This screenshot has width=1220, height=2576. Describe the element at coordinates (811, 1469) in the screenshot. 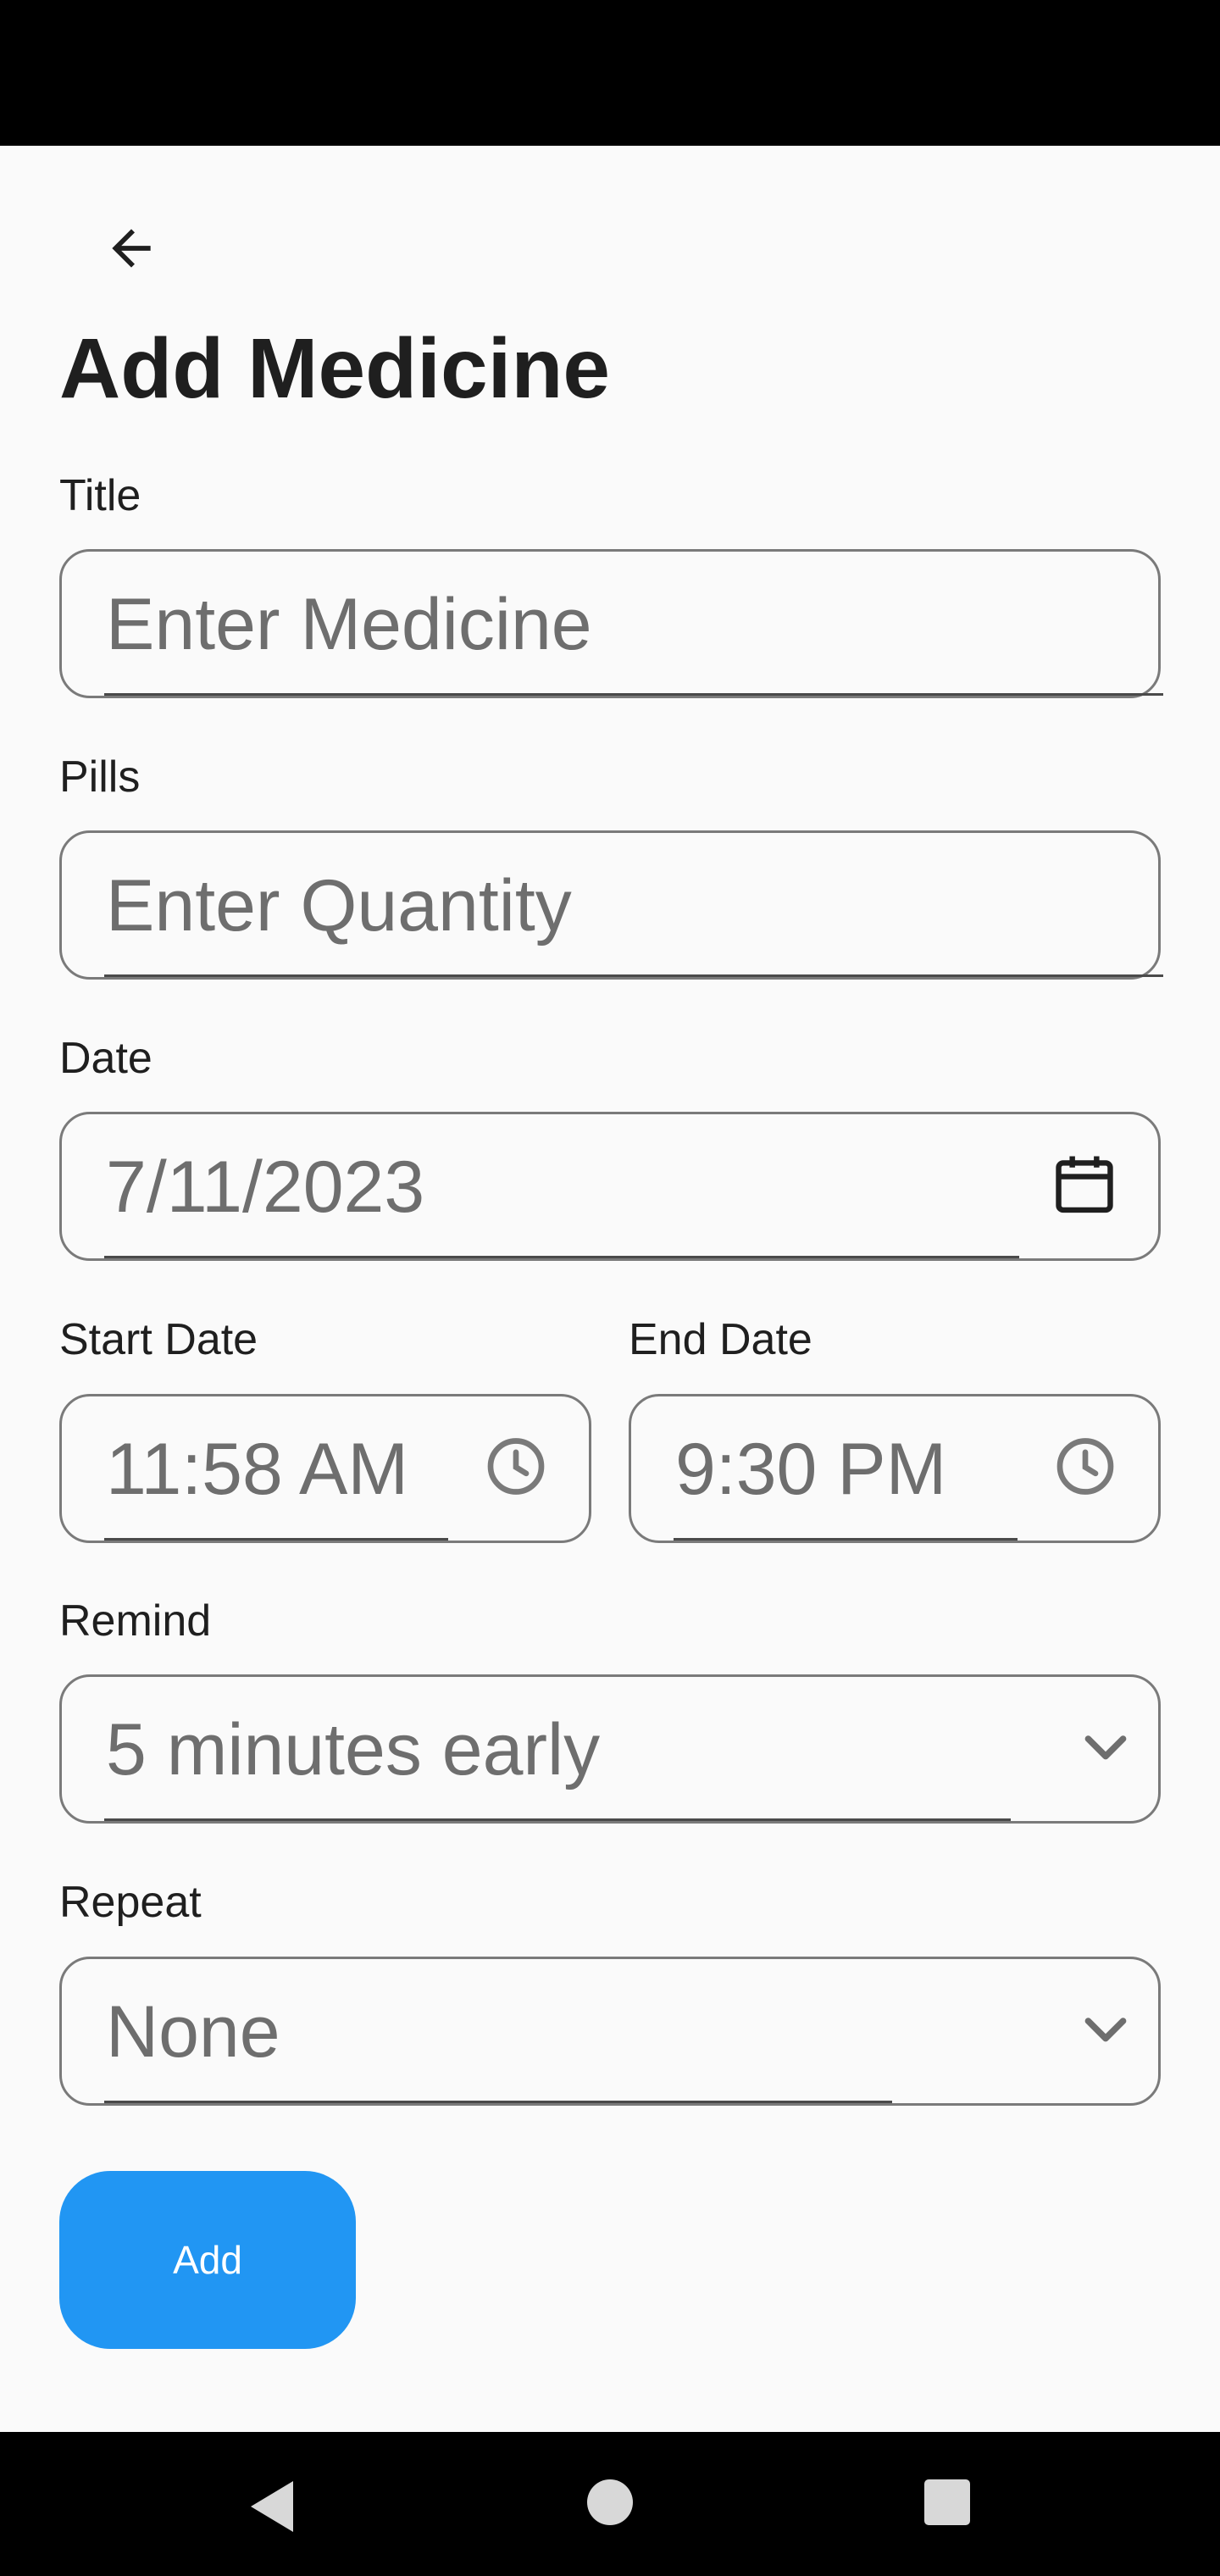

I see `end-time-value: 9:30 PM` at that location.